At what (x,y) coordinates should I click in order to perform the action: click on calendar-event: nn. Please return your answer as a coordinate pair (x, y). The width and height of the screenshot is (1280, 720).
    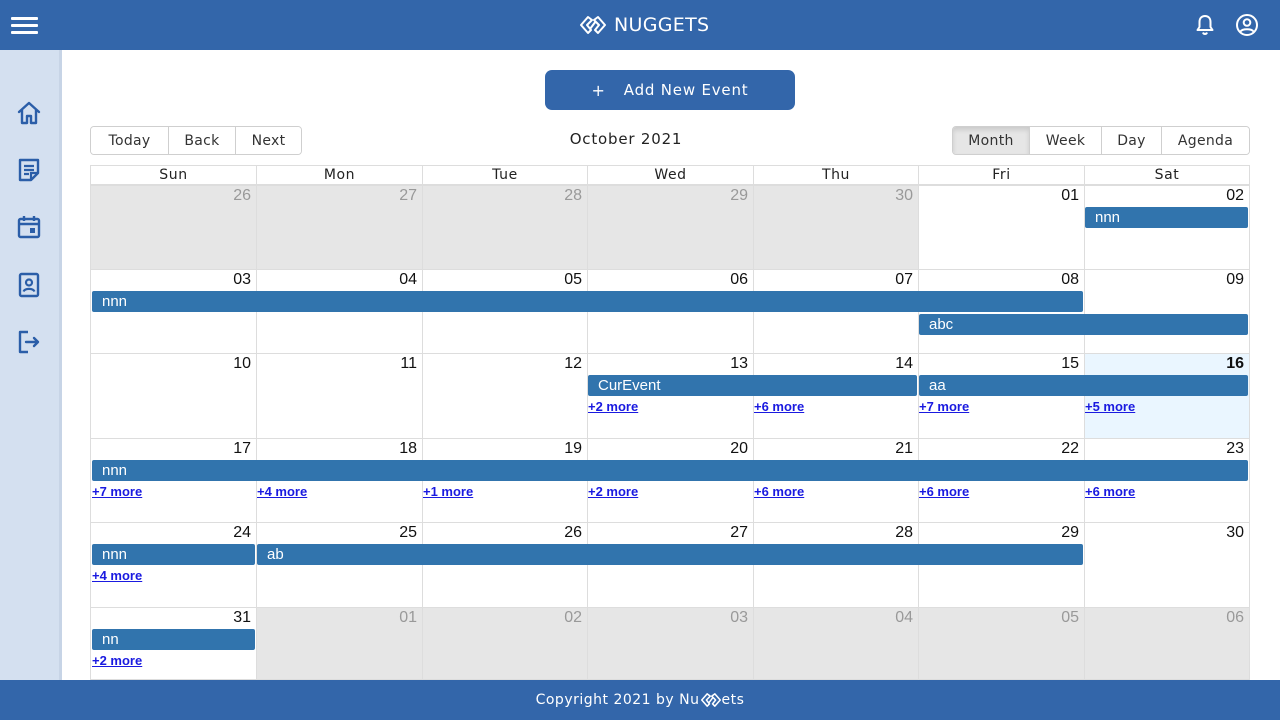
    Looking at the image, I should click on (173, 639).